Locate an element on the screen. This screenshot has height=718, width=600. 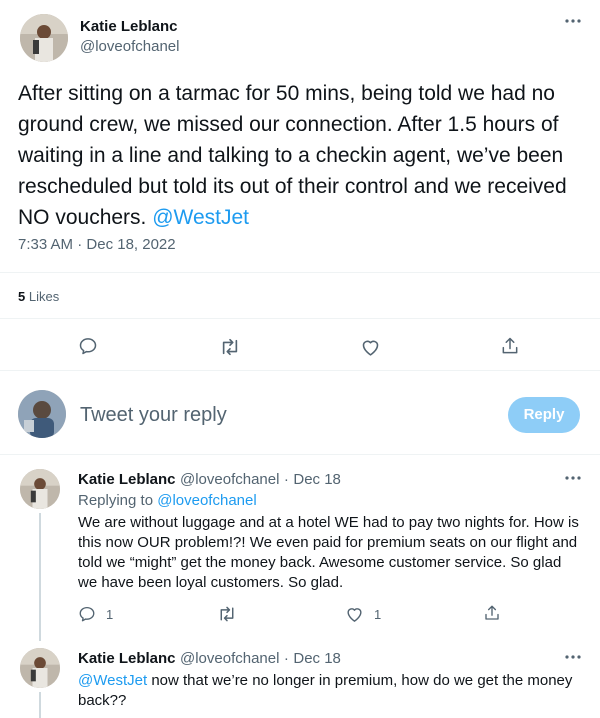
tweet-timestamp: 7:33 AM · Dec 18, 2022 is located at coordinates (97, 244).